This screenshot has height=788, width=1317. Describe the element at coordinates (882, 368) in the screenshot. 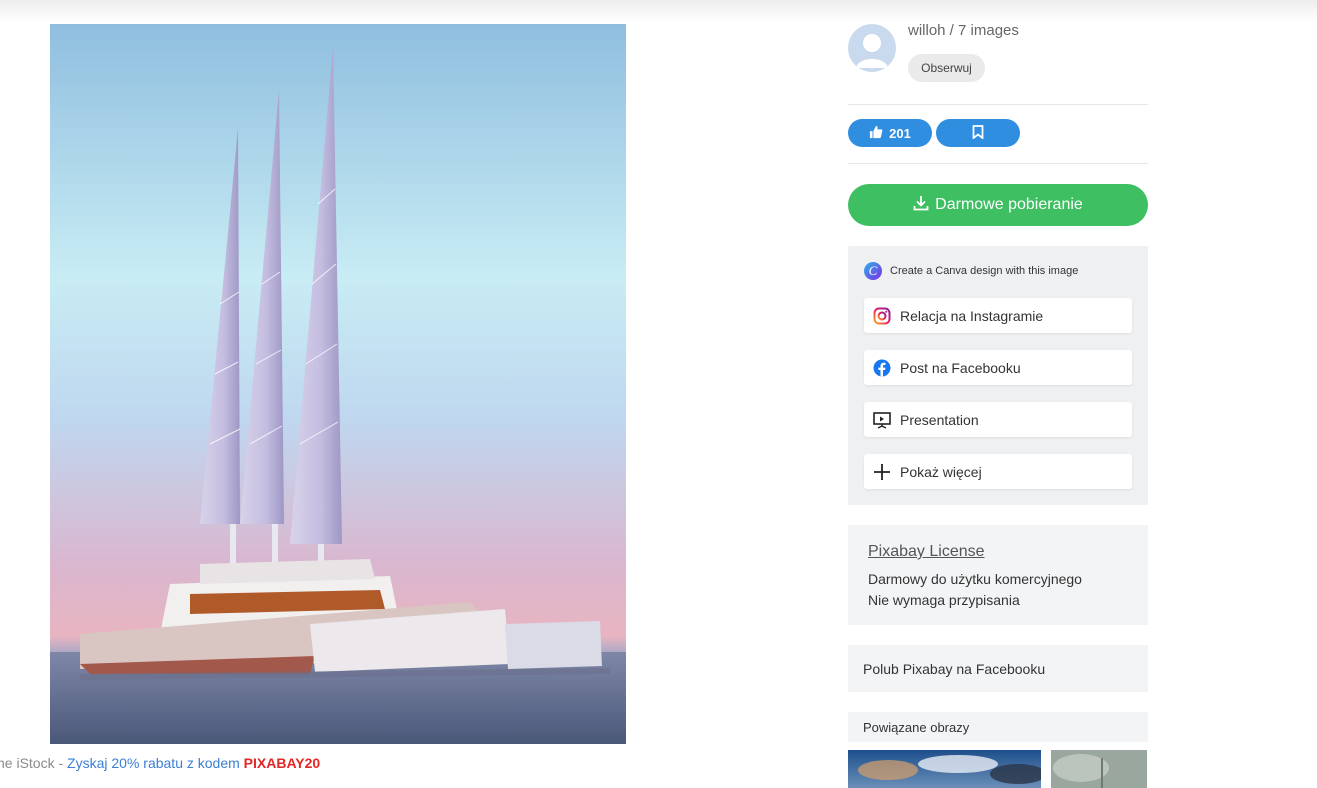

I see `facebook-icon` at that location.